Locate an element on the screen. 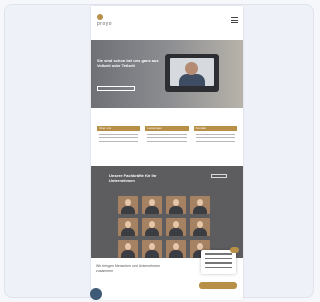 This screenshot has width=320, height=302. team-section: Unsere Fachkräfte für Ihr Unternehmen is located at coordinates (167, 212).